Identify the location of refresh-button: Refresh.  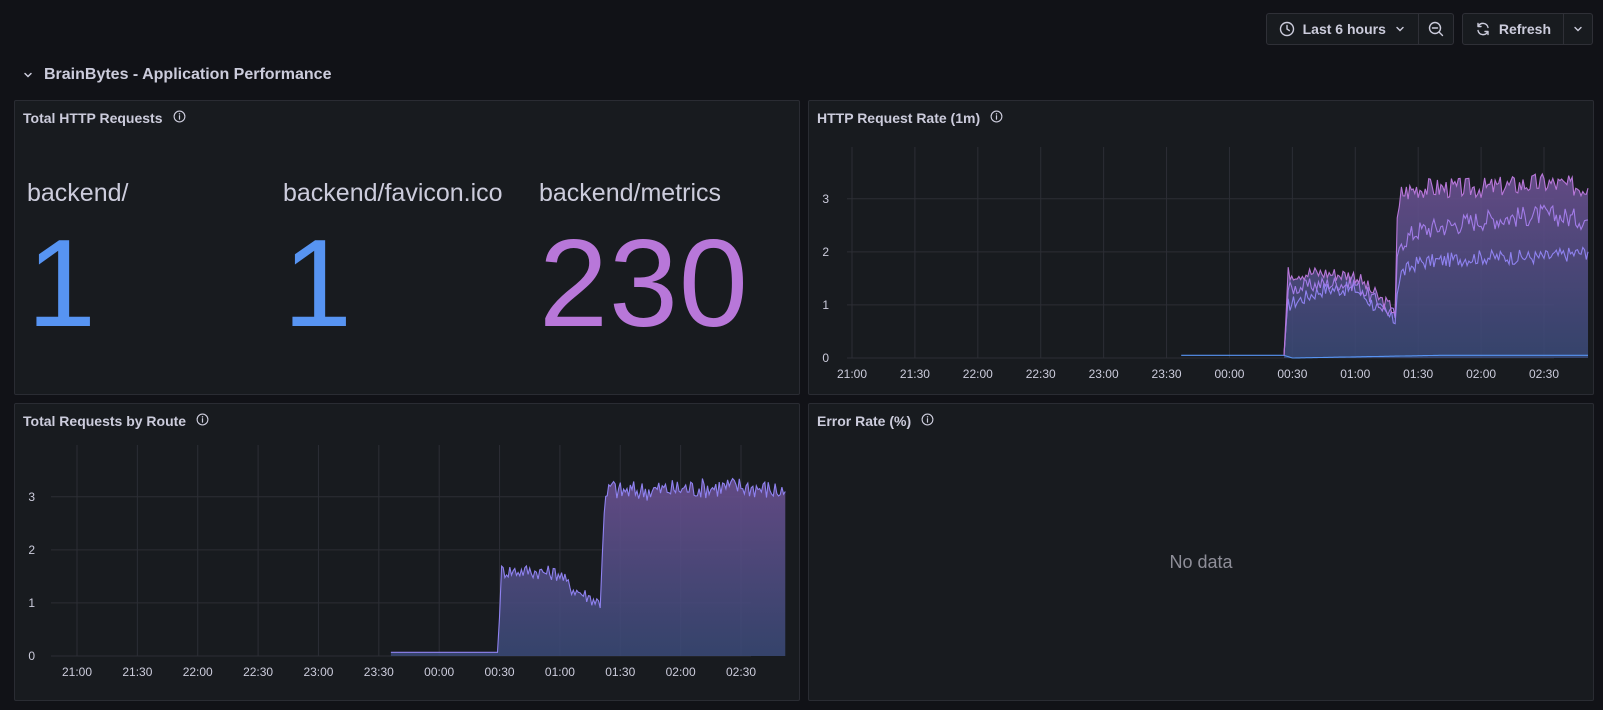
(1513, 29).